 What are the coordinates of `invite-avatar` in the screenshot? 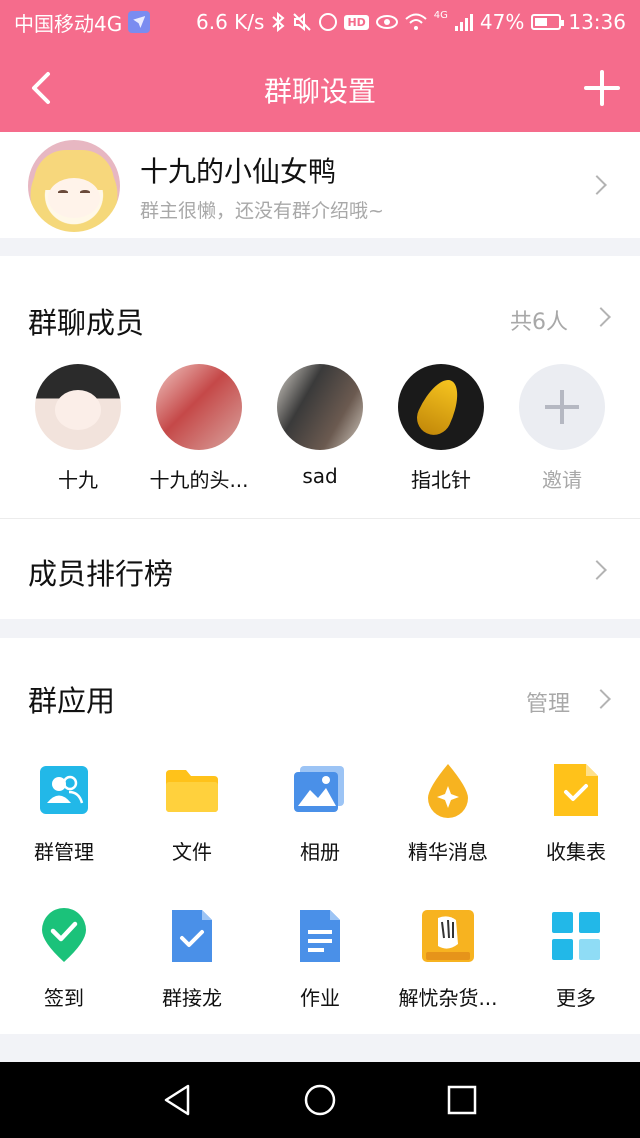 It's located at (562, 407).